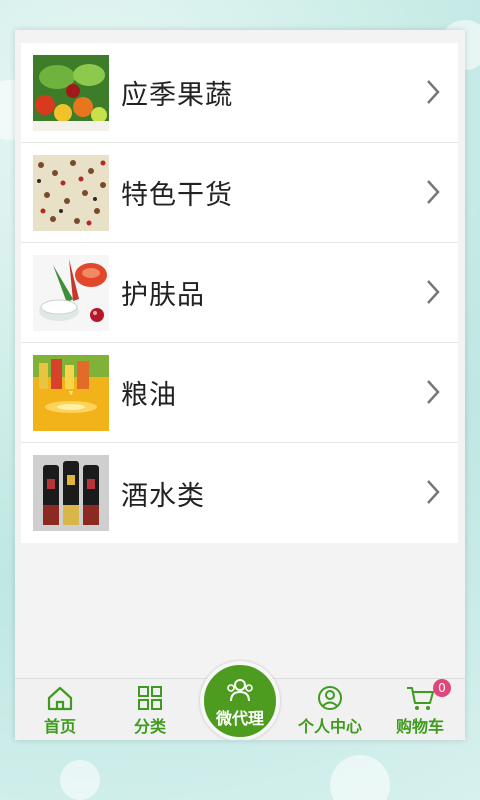 The width and height of the screenshot is (480, 800). What do you see at coordinates (60, 698) in the screenshot?
I see `home-icon` at bounding box center [60, 698].